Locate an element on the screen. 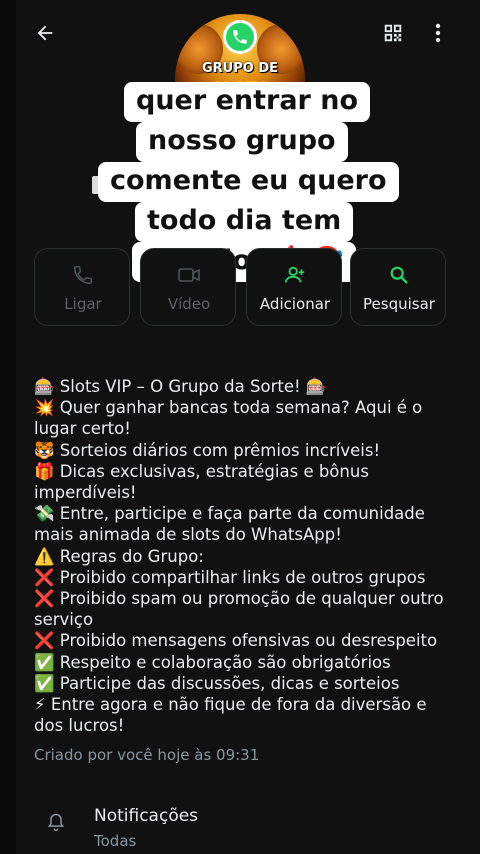 This screenshot has height=854, width=480. back-button is located at coordinates (45, 33).